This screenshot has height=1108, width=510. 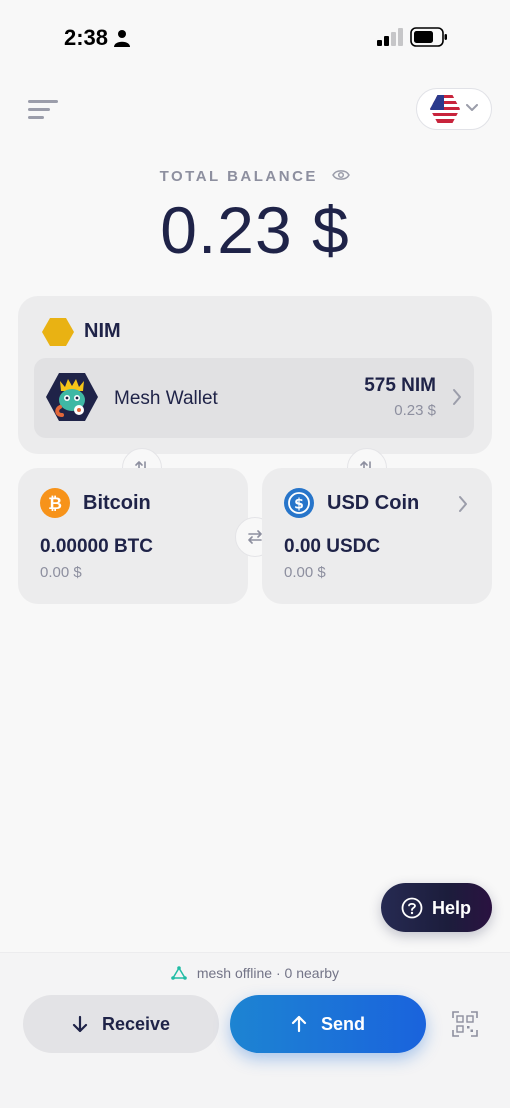 I want to click on mesh-wallet-row: Mesh Wallet 575 NIM 0.23 $, so click(x=254, y=398).